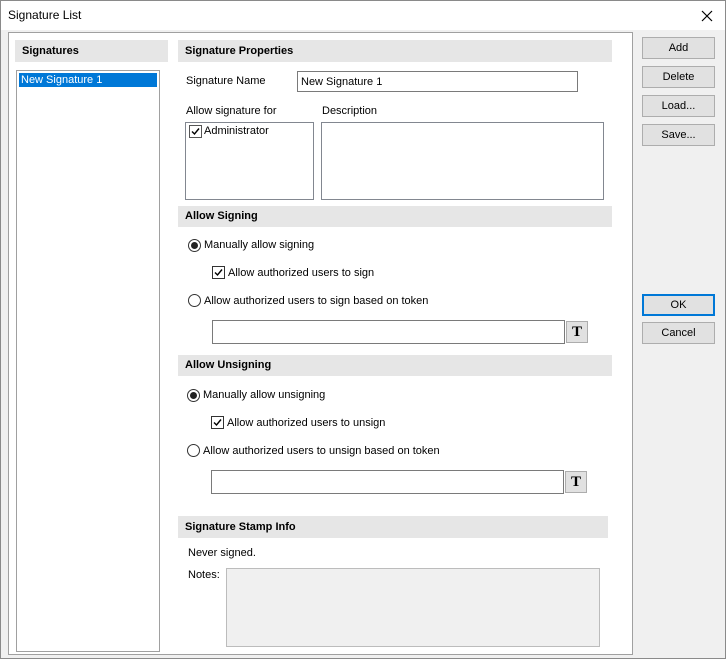 This screenshot has height=659, width=726. I want to click on description-textarea, so click(462, 161).